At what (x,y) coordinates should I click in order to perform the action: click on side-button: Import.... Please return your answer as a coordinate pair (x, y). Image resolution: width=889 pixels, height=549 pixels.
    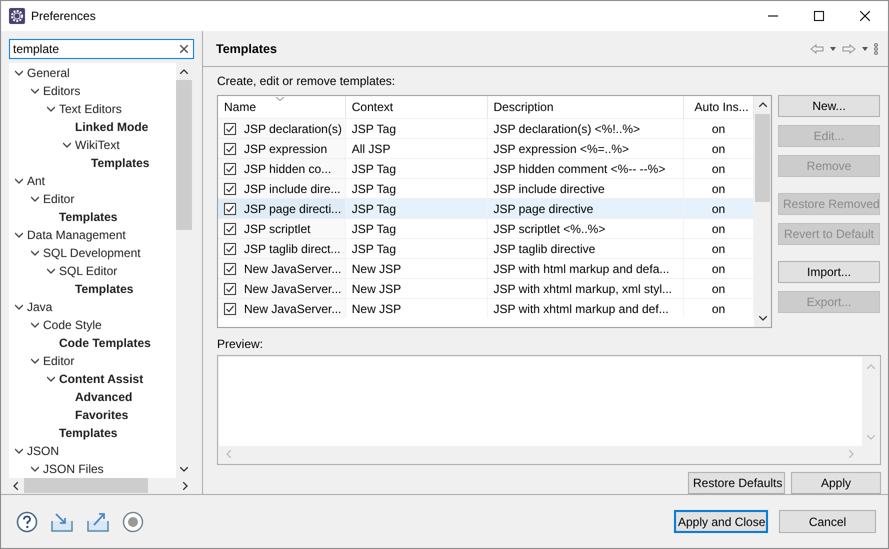
    Looking at the image, I should click on (829, 272).